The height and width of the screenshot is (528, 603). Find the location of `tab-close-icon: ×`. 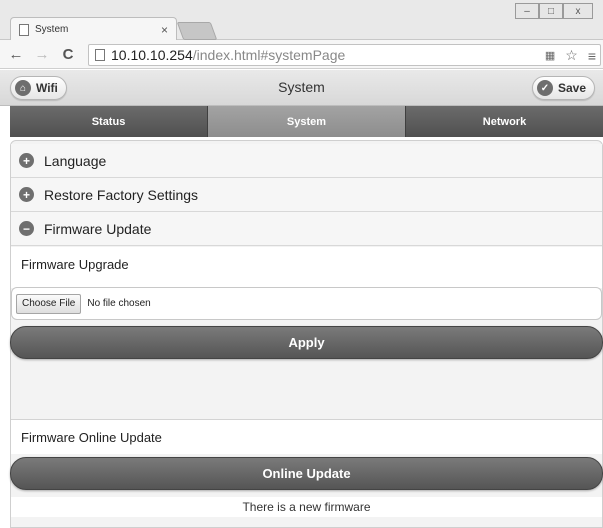

tab-close-icon: × is located at coordinates (164, 30).